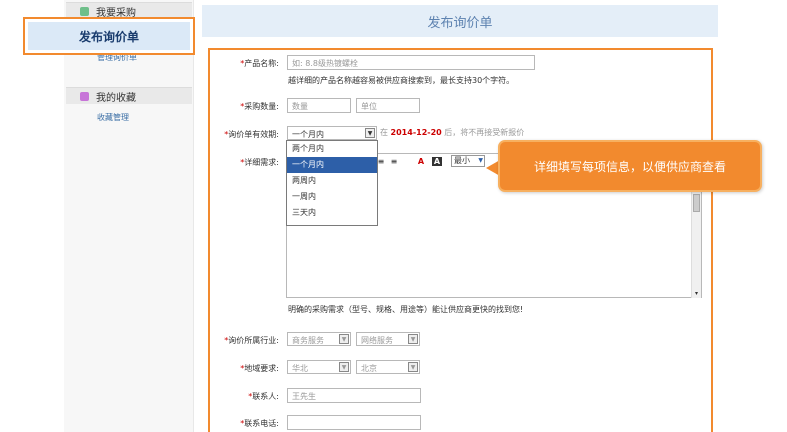 The height and width of the screenshot is (432, 787). I want to click on page-title: 发布询价单, so click(460, 21).